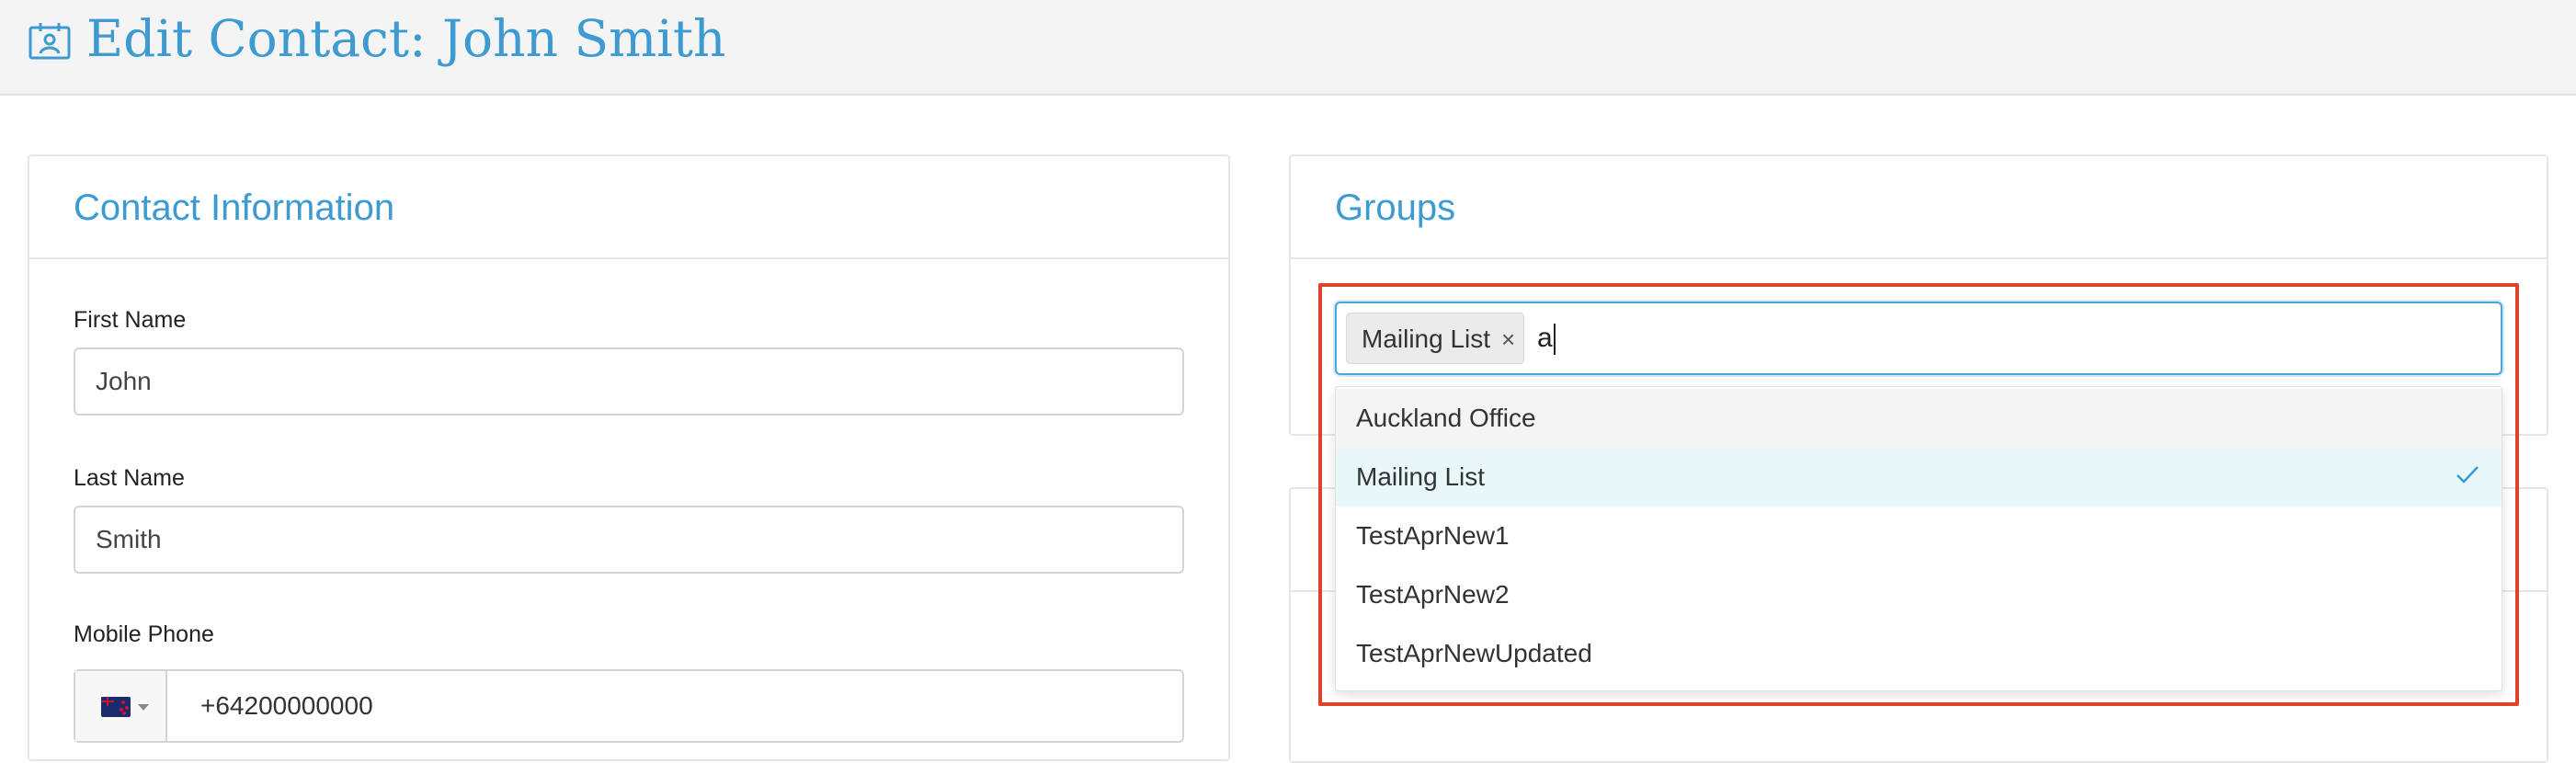 This screenshot has width=2576, height=763. I want to click on last-name-label: Last Name, so click(129, 478).